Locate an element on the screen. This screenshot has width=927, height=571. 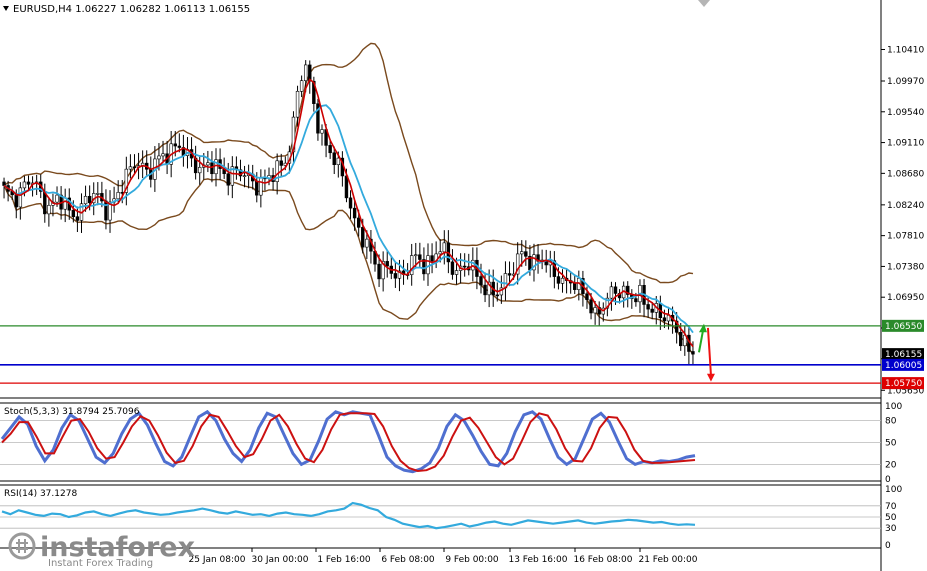
rsi-tick-label: 50 is located at coordinates (891, 518).